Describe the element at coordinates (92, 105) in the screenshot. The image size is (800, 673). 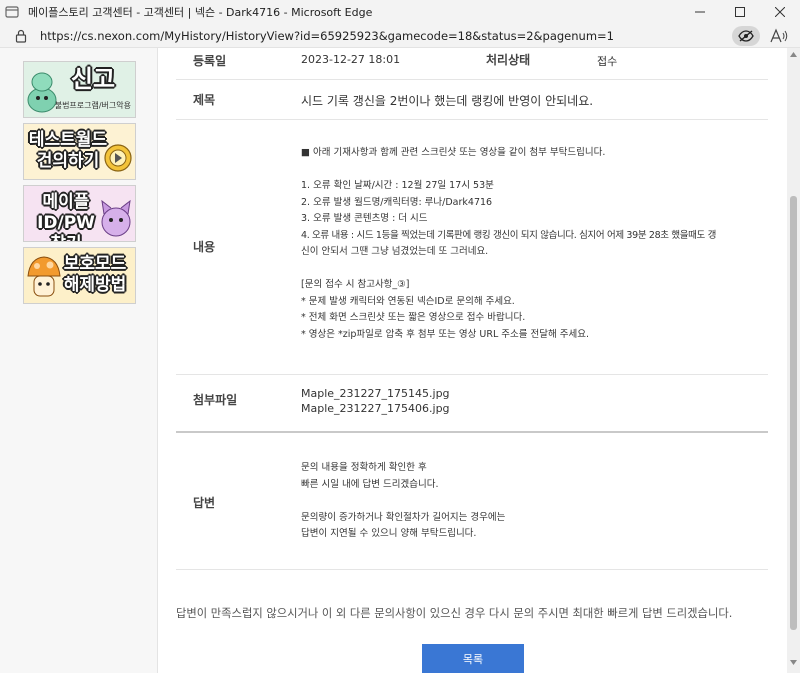
I see `banner-subtitle: 불법프로그램/버그악용` at that location.